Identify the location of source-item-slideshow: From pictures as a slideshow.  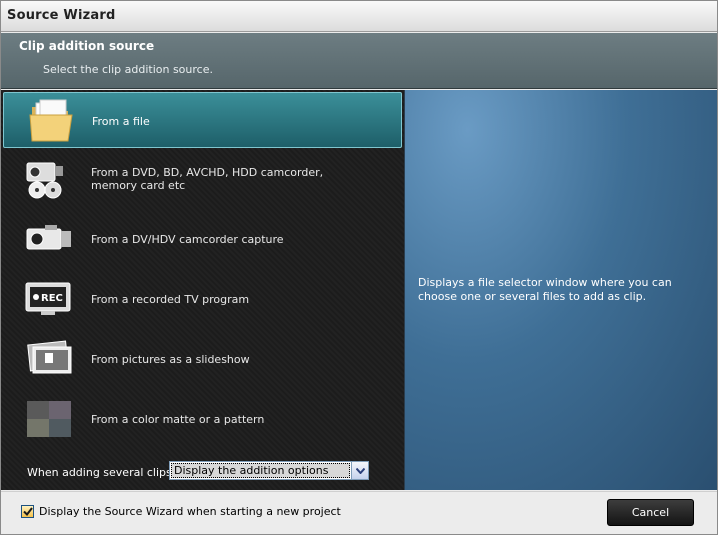
(202, 359).